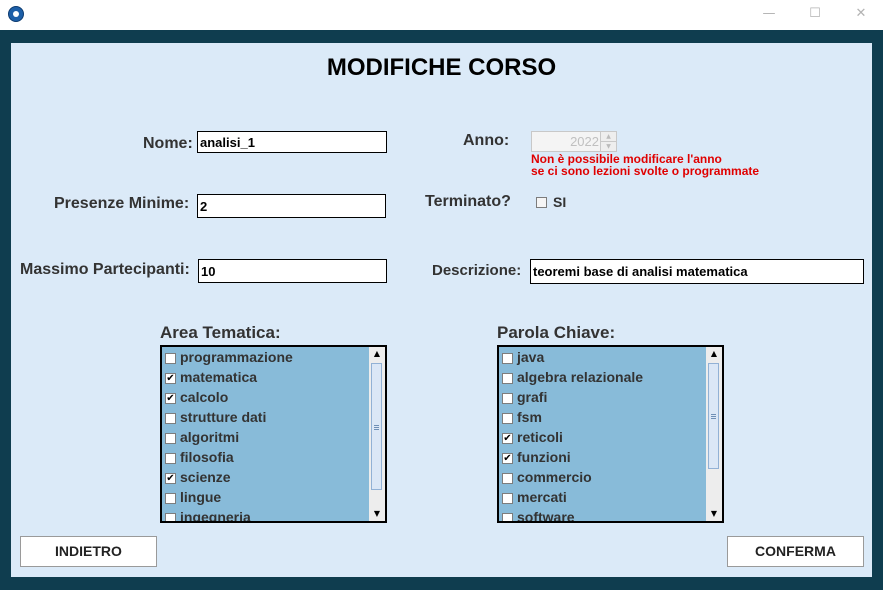 The image size is (883, 590). What do you see at coordinates (560, 202) in the screenshot?
I see `terminato-option-label: SI` at bounding box center [560, 202].